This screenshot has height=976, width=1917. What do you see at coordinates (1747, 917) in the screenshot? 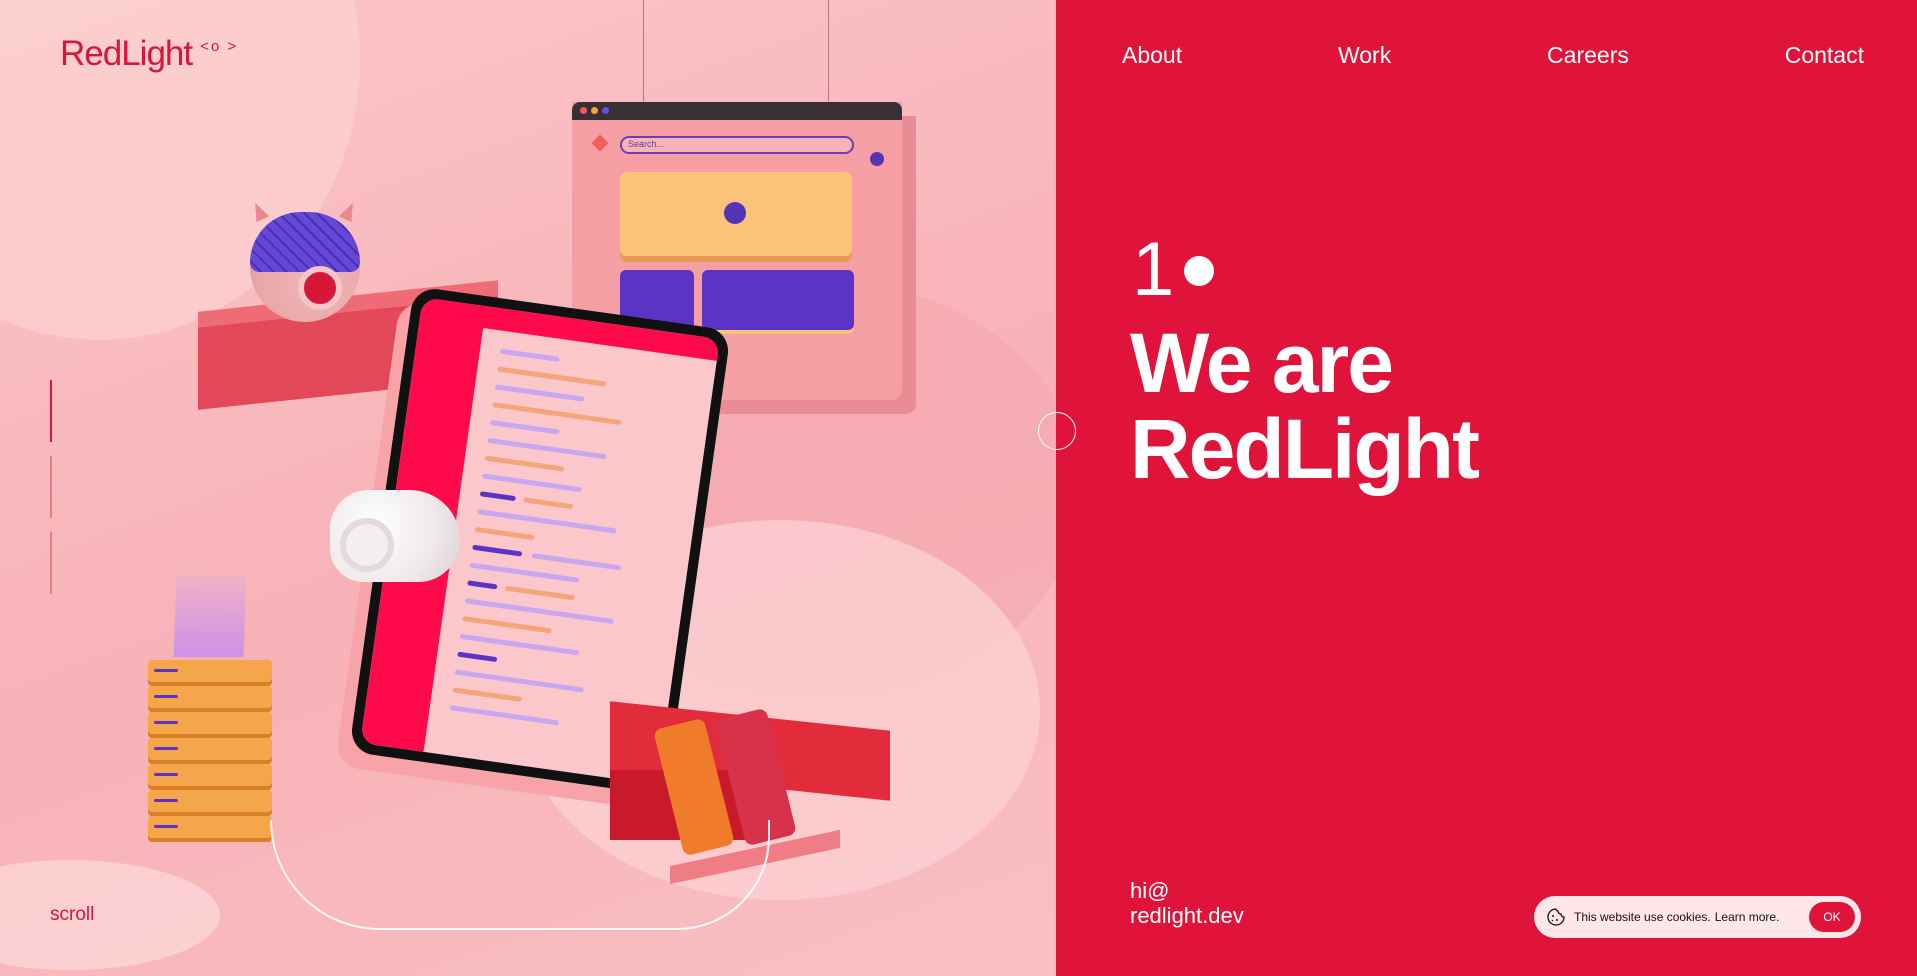
I see `cookie-learn-more-link: Learn more.` at bounding box center [1747, 917].